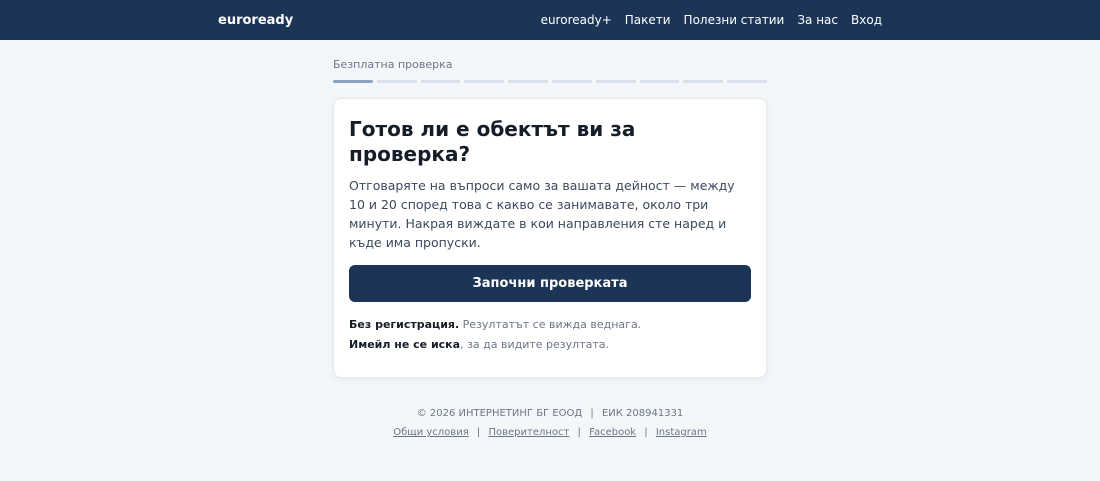 This screenshot has width=1100, height=481. What do you see at coordinates (642, 413) in the screenshot?
I see `footer-company-id: ЕИК 208941331` at bounding box center [642, 413].